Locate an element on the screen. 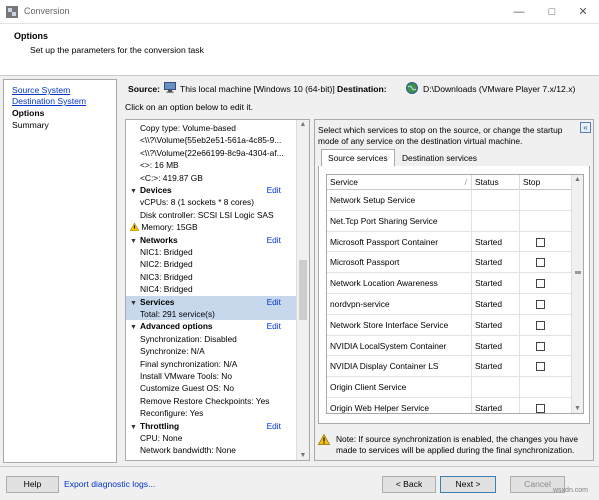 This screenshot has height=500, width=599. tree-item: Remove Restore Checkpoints: Yes is located at coordinates (197, 401).